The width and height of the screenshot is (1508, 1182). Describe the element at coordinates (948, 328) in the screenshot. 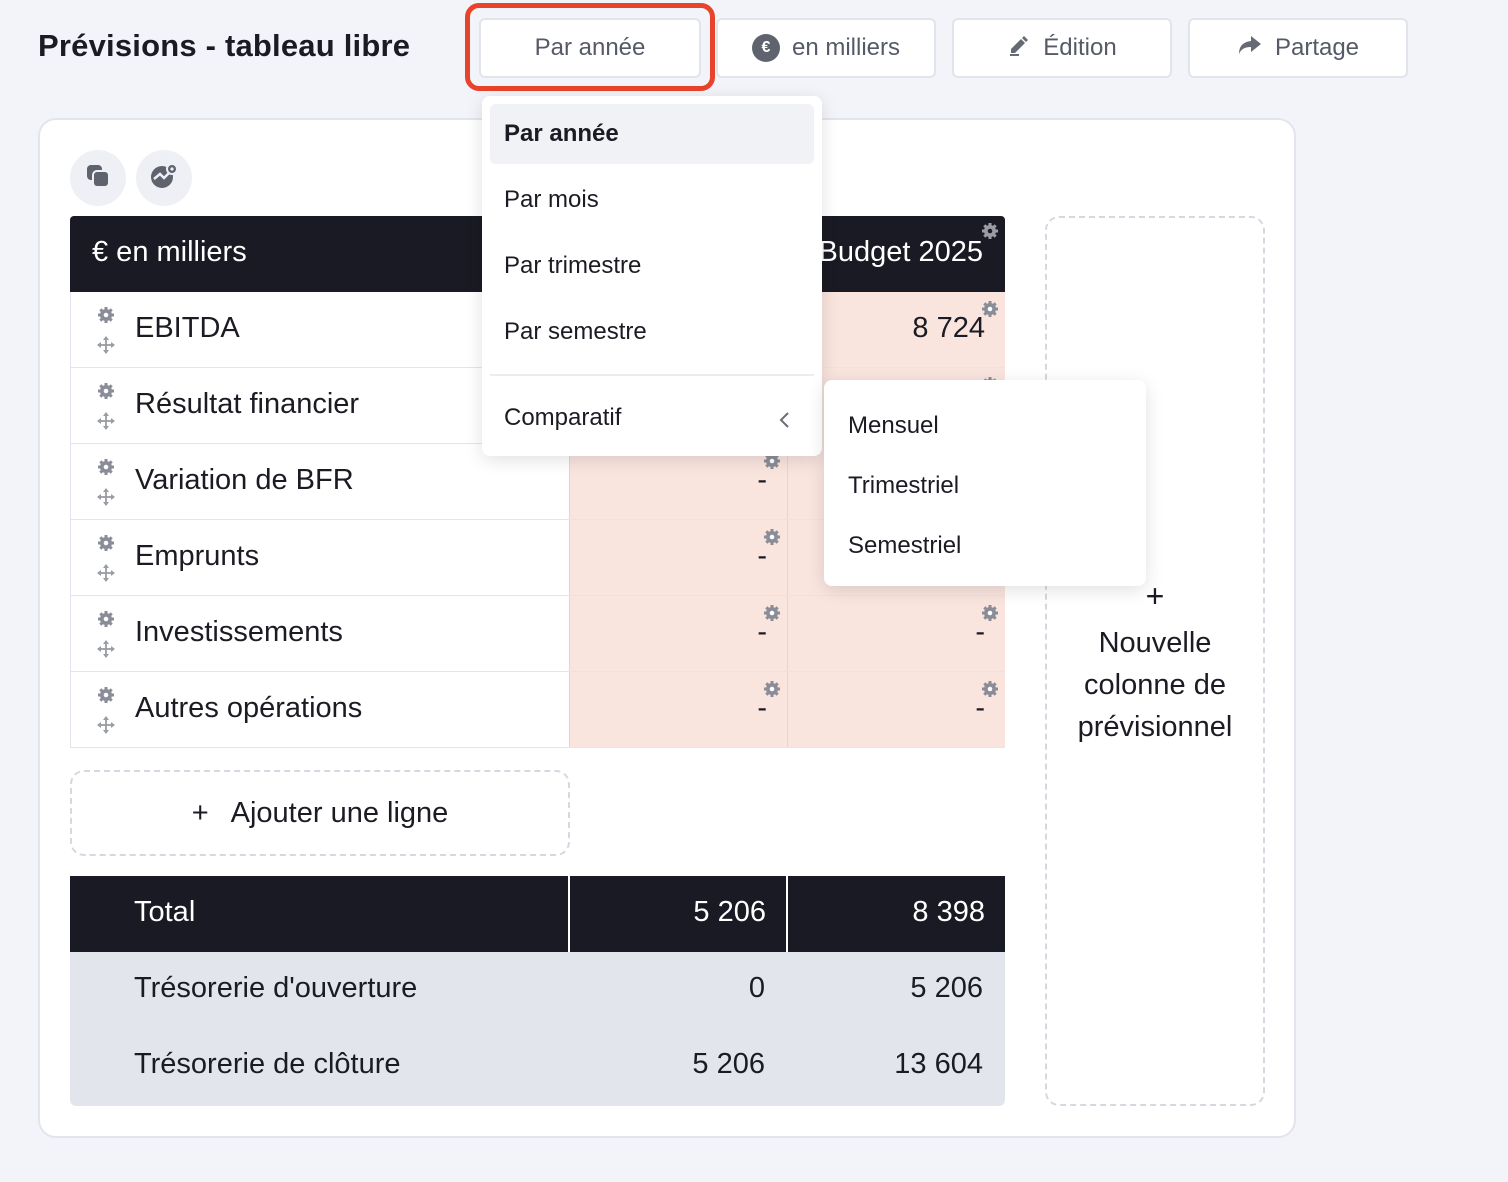

I see `cell-value: 8 724` at that location.